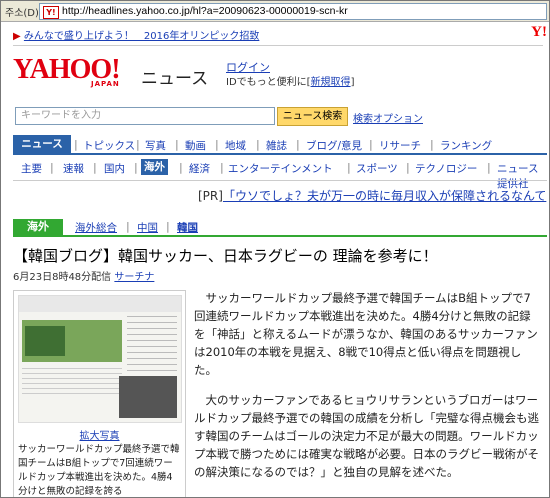 The width and height of the screenshot is (550, 498). What do you see at coordinates (155, 145) in the screenshot?
I see `tab-photos: 写真` at bounding box center [155, 145].